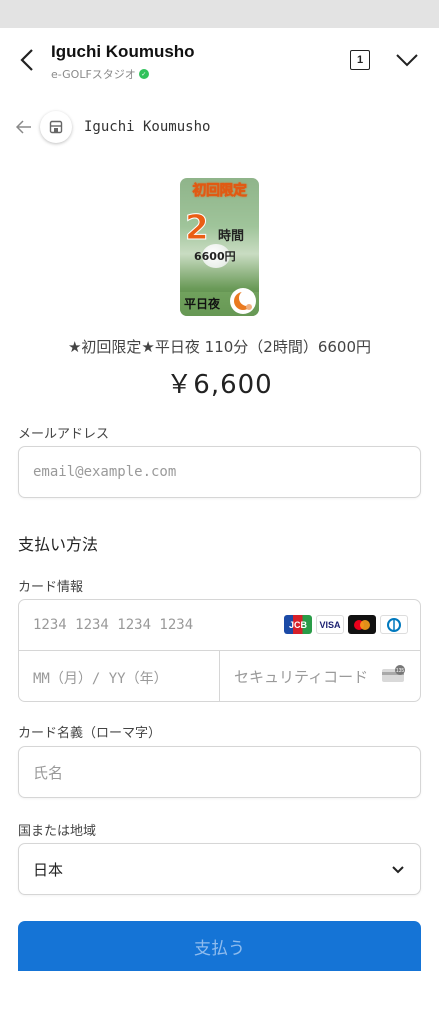  I want to click on page-subtitle: e-GOLFスタジオ ✓, so click(100, 74).